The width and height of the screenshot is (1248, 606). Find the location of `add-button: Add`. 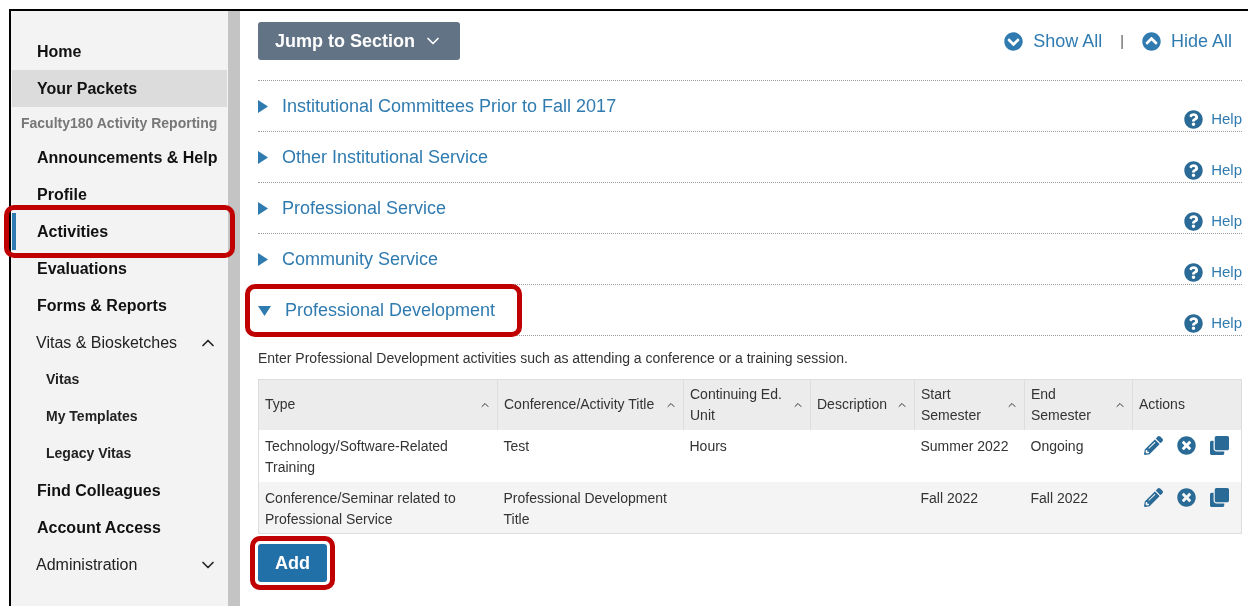

add-button: Add is located at coordinates (292, 563).